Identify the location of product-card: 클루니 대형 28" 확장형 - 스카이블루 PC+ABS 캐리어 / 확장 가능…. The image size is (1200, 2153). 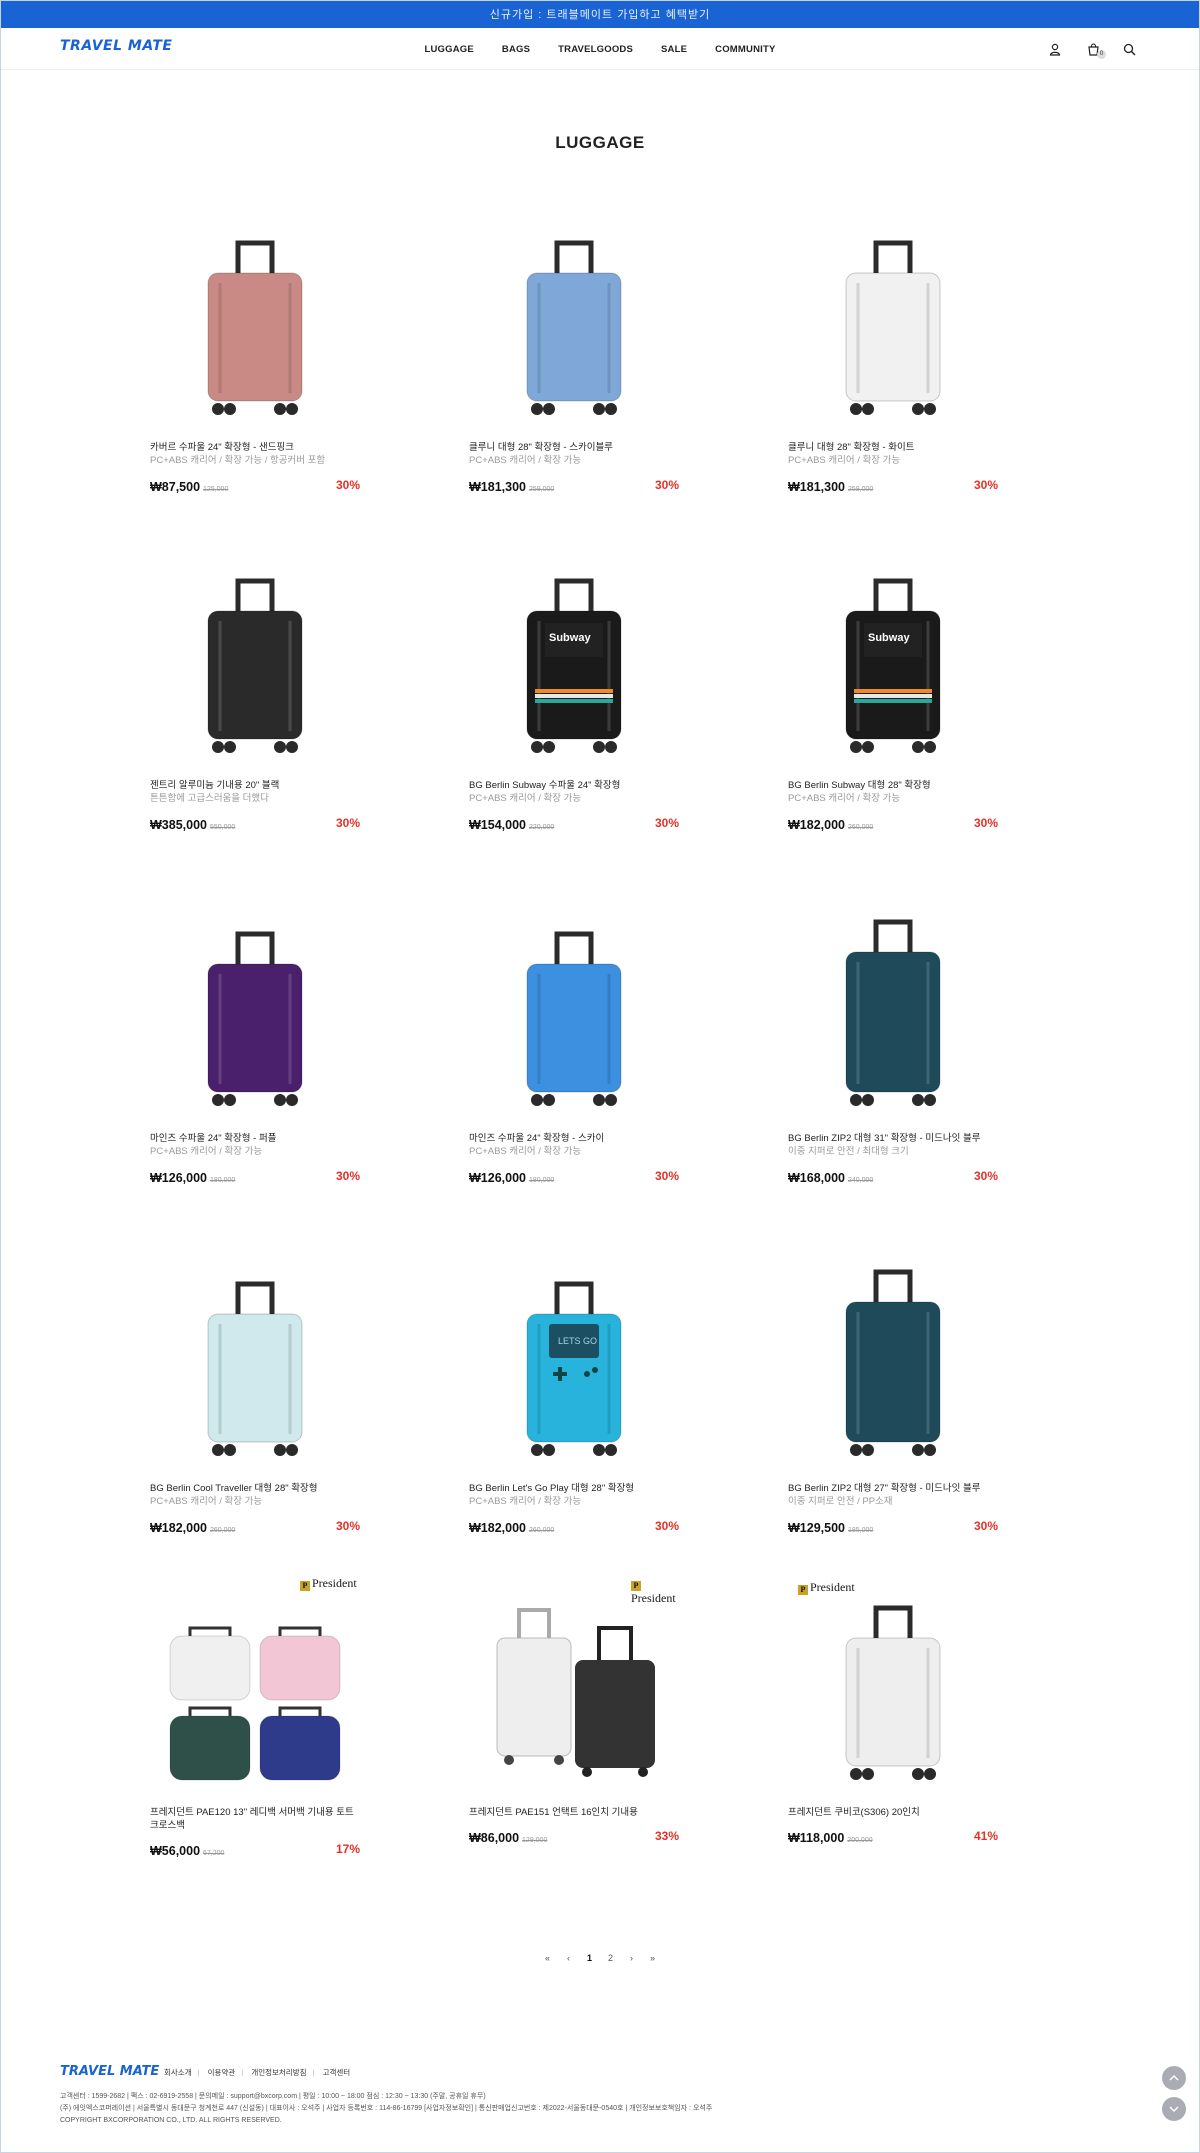
(574, 353).